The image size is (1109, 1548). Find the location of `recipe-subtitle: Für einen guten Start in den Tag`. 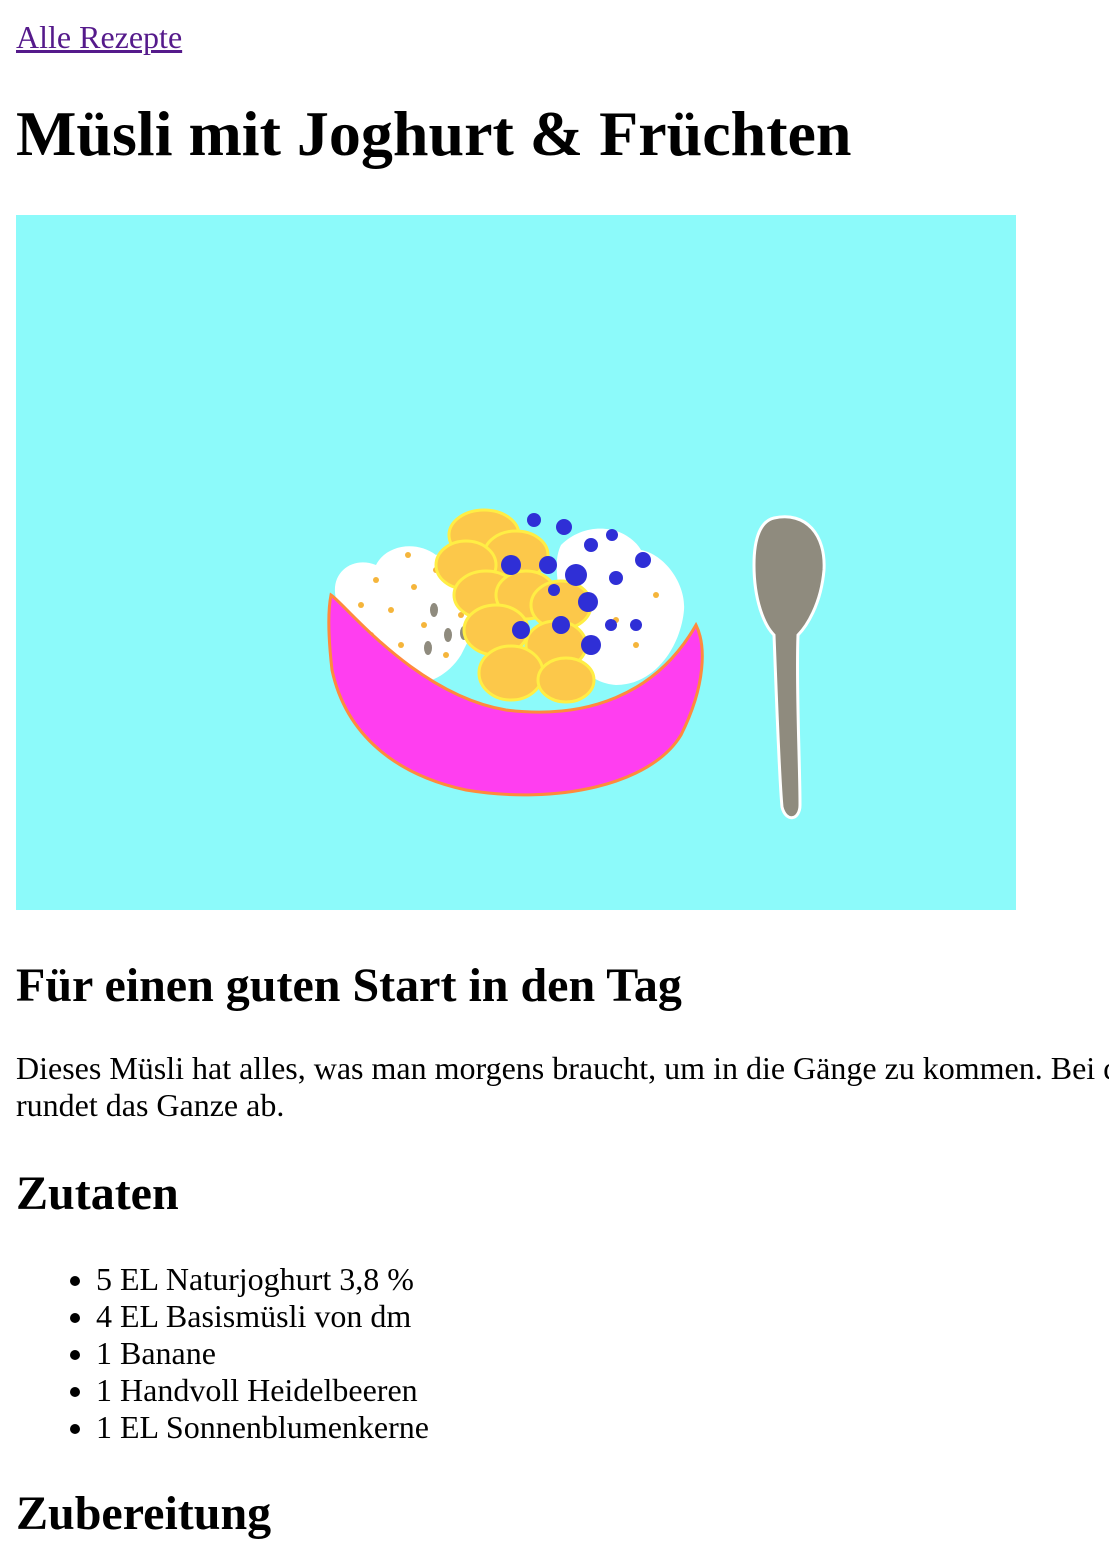

recipe-subtitle: Für einen guten Start in den Tag is located at coordinates (349, 985).